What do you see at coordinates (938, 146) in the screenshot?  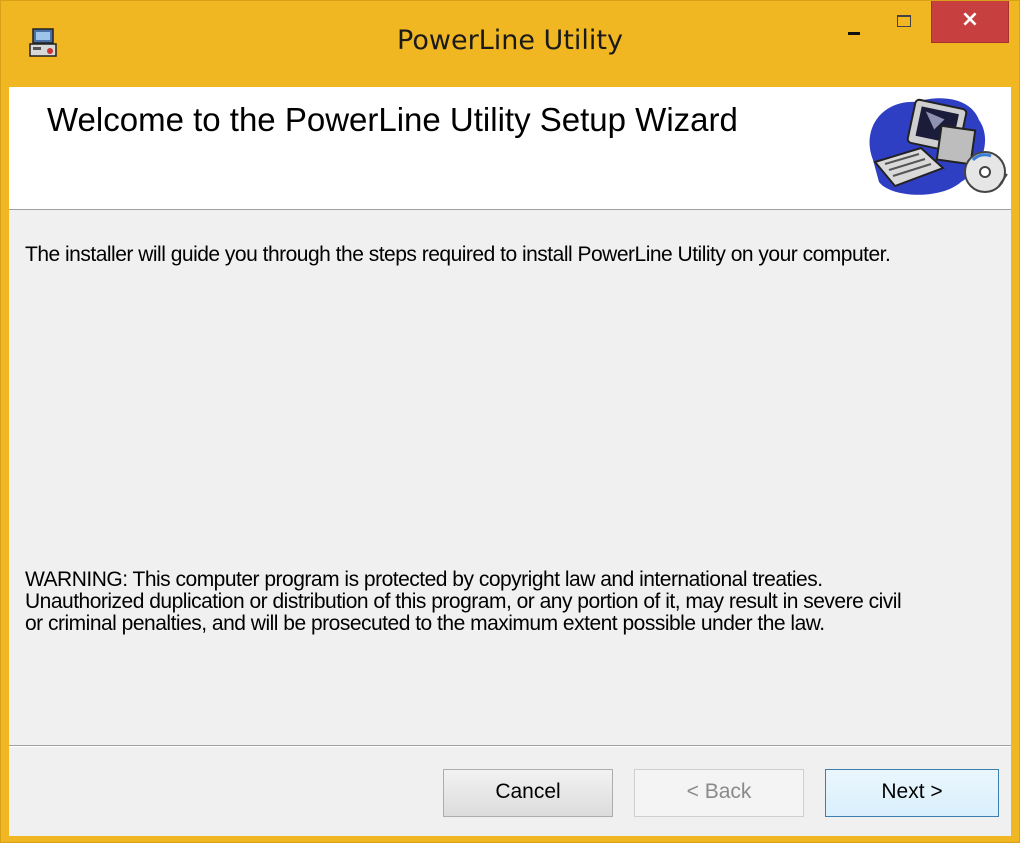 I see `computer-with-disc-icon` at bounding box center [938, 146].